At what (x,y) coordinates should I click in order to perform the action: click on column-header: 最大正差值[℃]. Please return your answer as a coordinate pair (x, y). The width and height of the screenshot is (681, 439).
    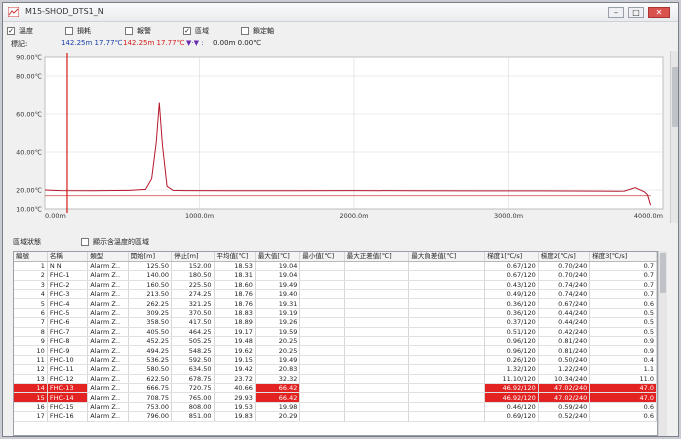
    Looking at the image, I should click on (377, 257).